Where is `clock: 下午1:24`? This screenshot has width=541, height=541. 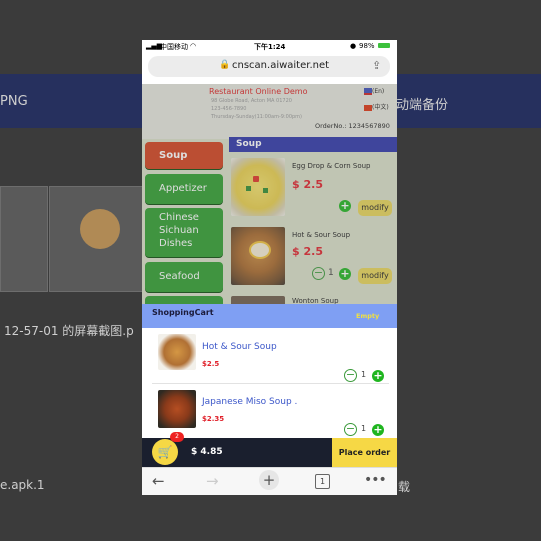 clock: 下午1:24 is located at coordinates (270, 47).